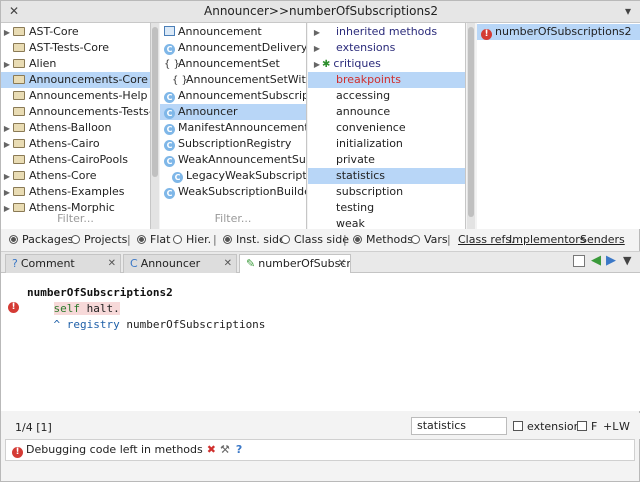 The image size is (640, 482). What do you see at coordinates (596, 260) in the screenshot?
I see `back-arrow-icon: ◀` at bounding box center [596, 260].